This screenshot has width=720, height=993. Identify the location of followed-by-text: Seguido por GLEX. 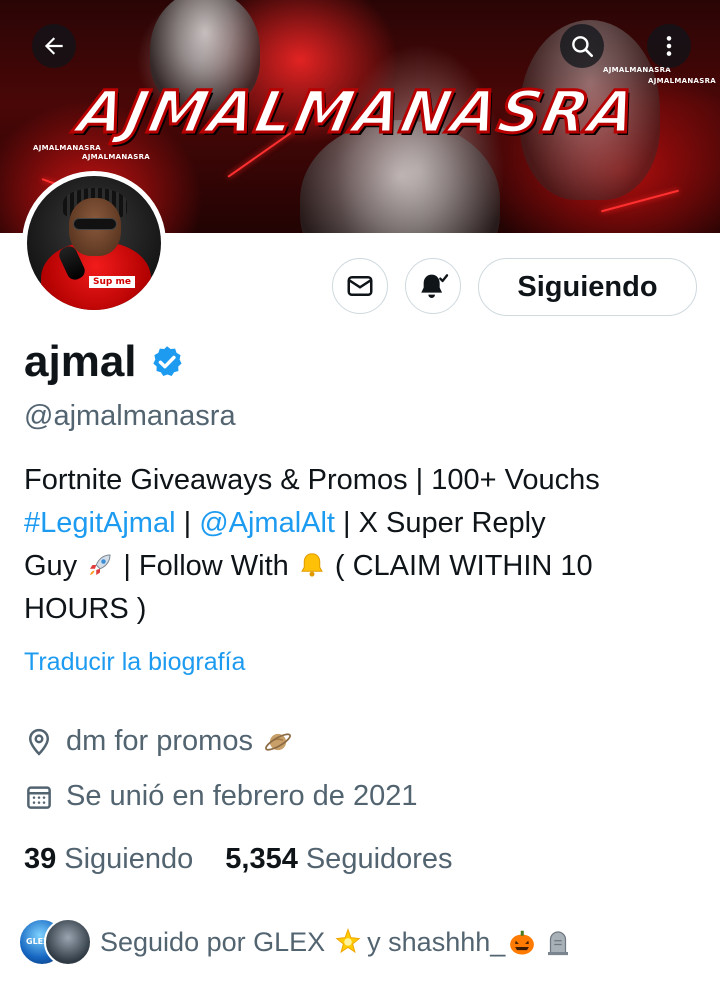
(213, 941).